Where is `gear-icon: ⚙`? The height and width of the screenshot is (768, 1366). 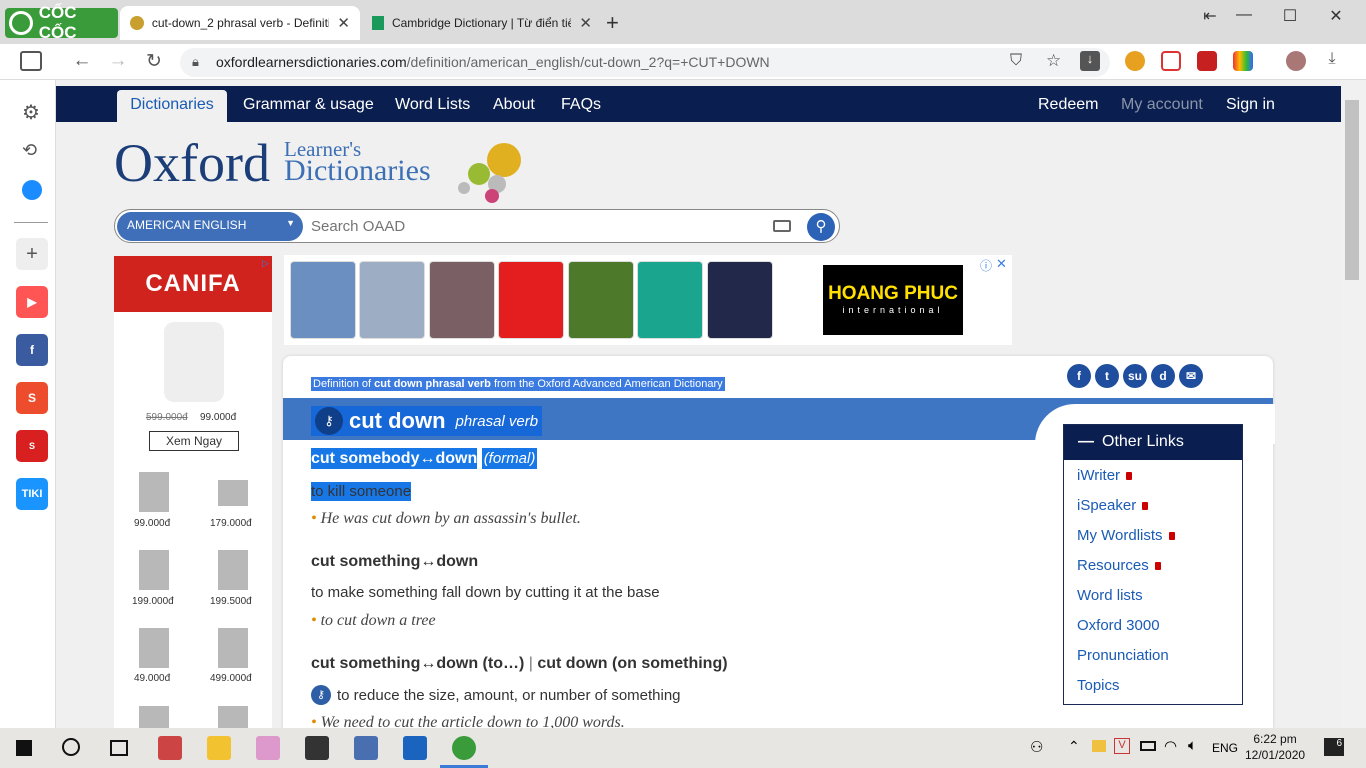 gear-icon: ⚙ is located at coordinates (31, 112).